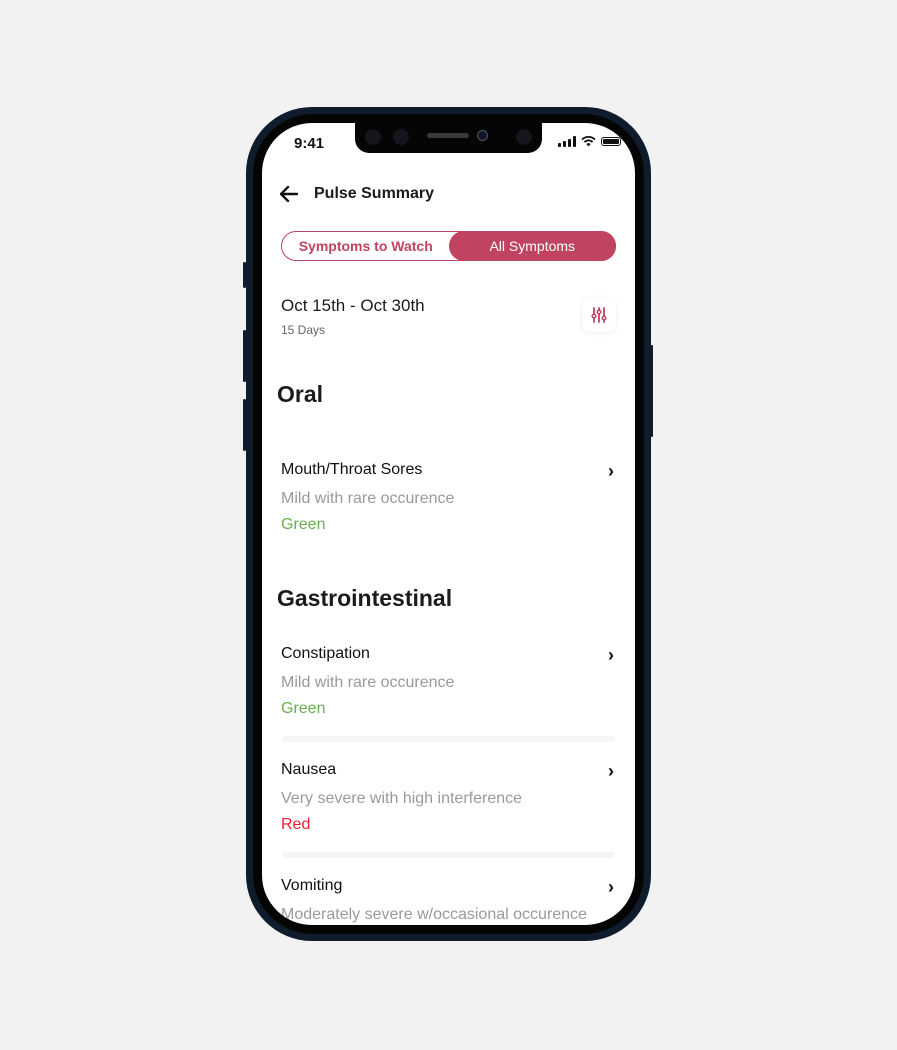 The width and height of the screenshot is (897, 1050). I want to click on filter-button, so click(599, 315).